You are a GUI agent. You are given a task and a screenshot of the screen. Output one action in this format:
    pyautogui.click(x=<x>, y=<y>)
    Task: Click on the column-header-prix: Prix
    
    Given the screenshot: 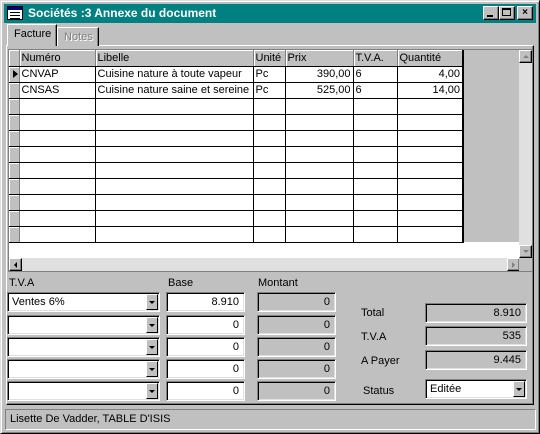 What is the action you would take?
    pyautogui.click(x=319, y=58)
    